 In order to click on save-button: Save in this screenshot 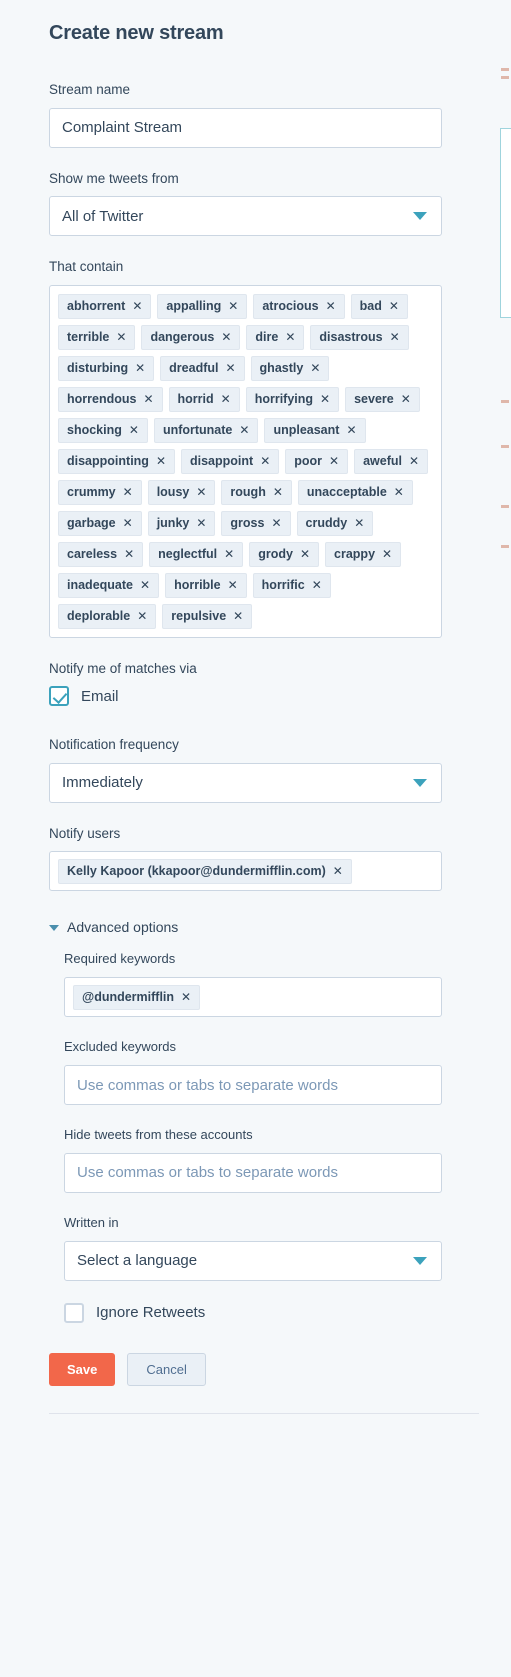, I will do `click(82, 1369)`.